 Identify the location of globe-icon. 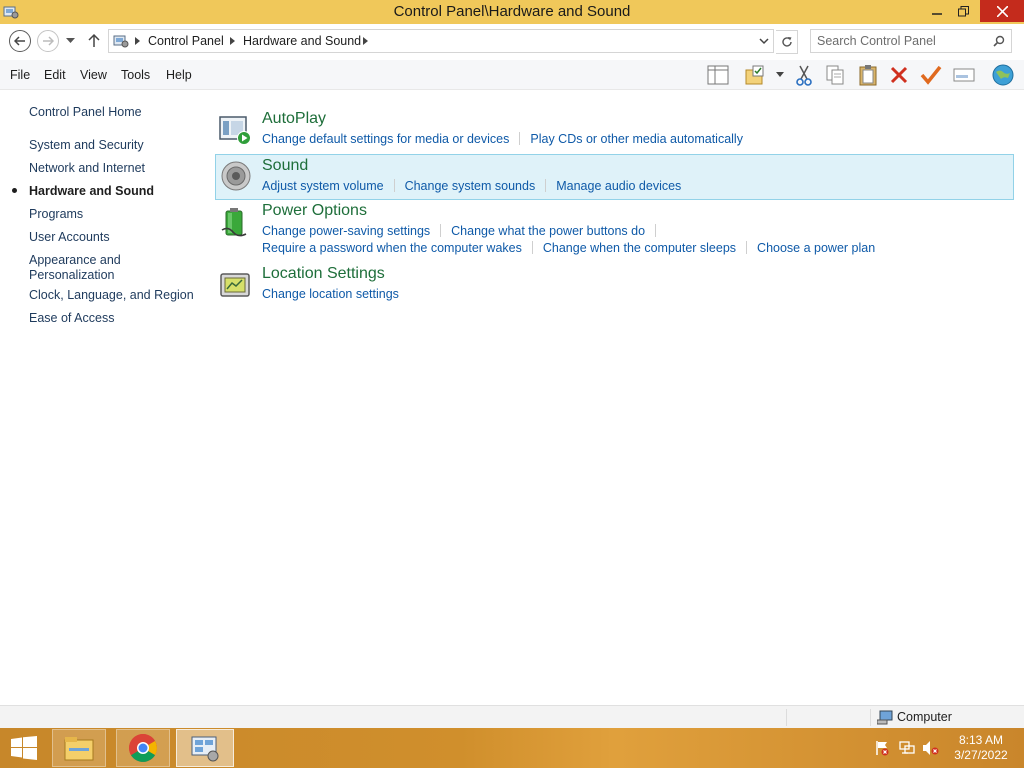
(1003, 75).